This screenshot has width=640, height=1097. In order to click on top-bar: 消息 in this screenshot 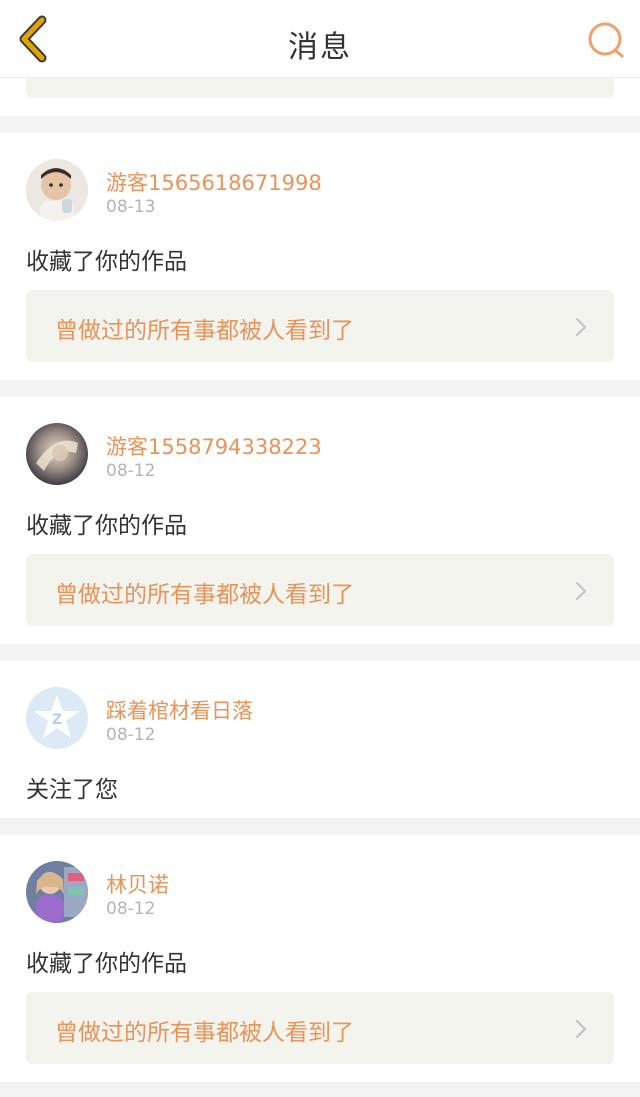, I will do `click(320, 39)`.